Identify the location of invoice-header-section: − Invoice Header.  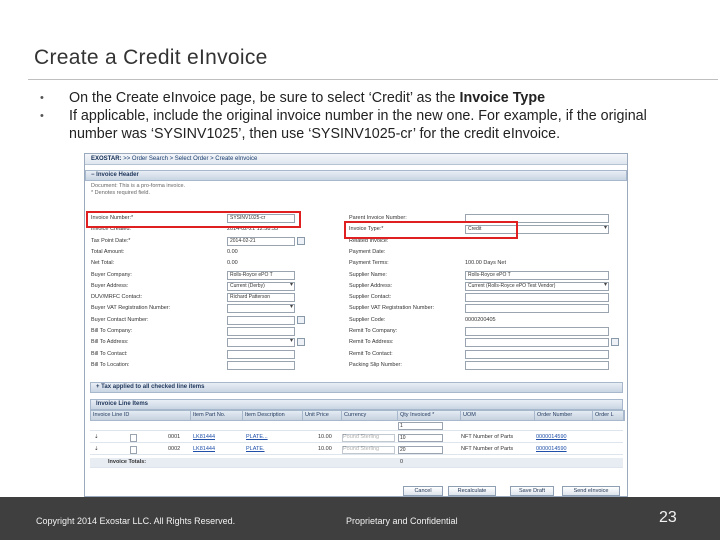
(356, 175).